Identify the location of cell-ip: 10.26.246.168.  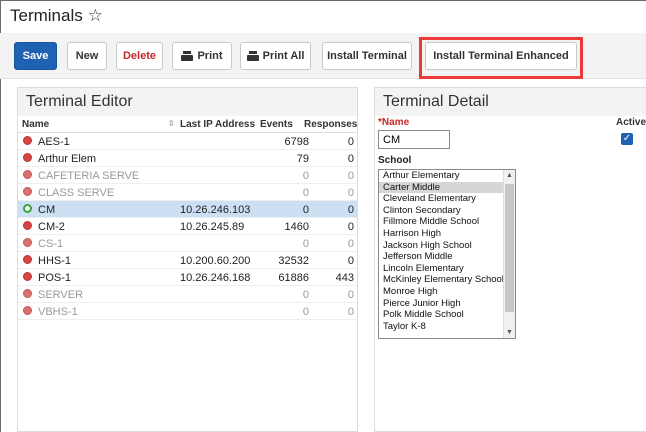
(215, 278).